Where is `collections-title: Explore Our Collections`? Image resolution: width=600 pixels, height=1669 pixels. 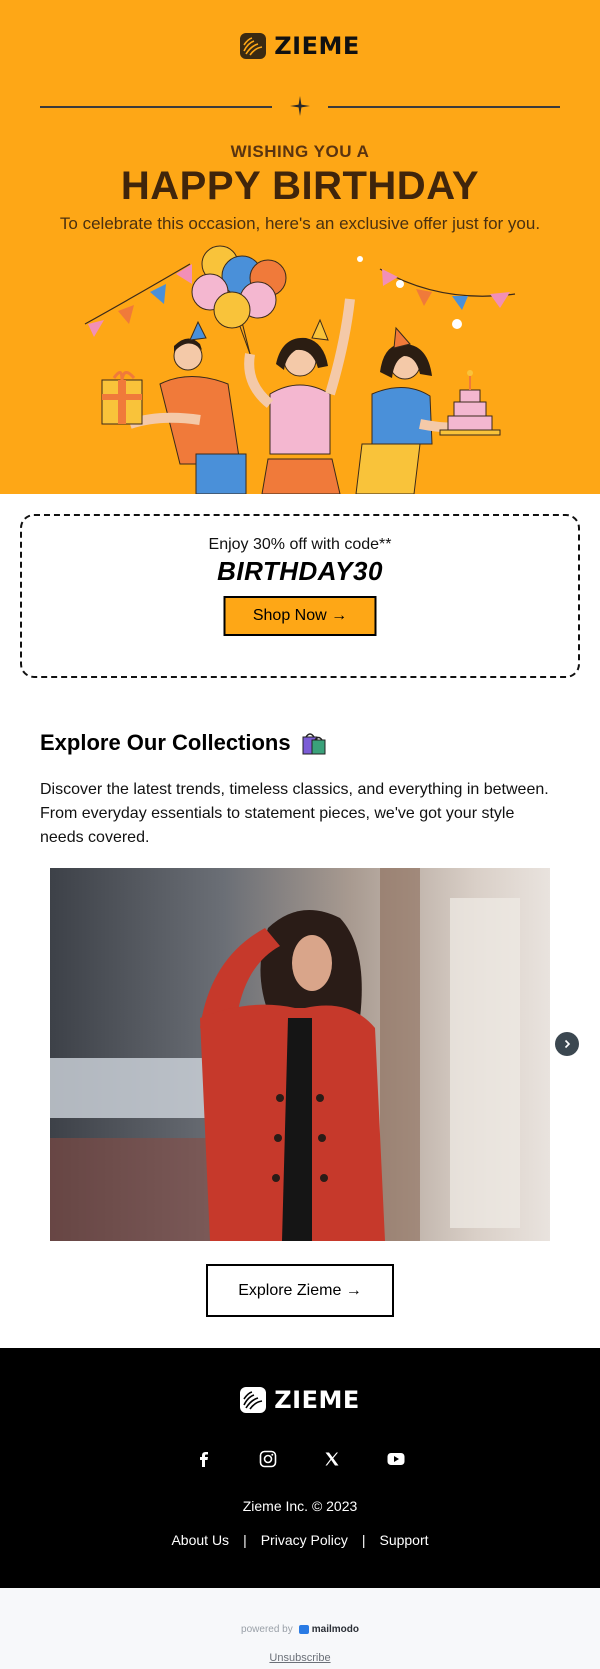 collections-title: Explore Our Collections is located at coordinates (165, 742).